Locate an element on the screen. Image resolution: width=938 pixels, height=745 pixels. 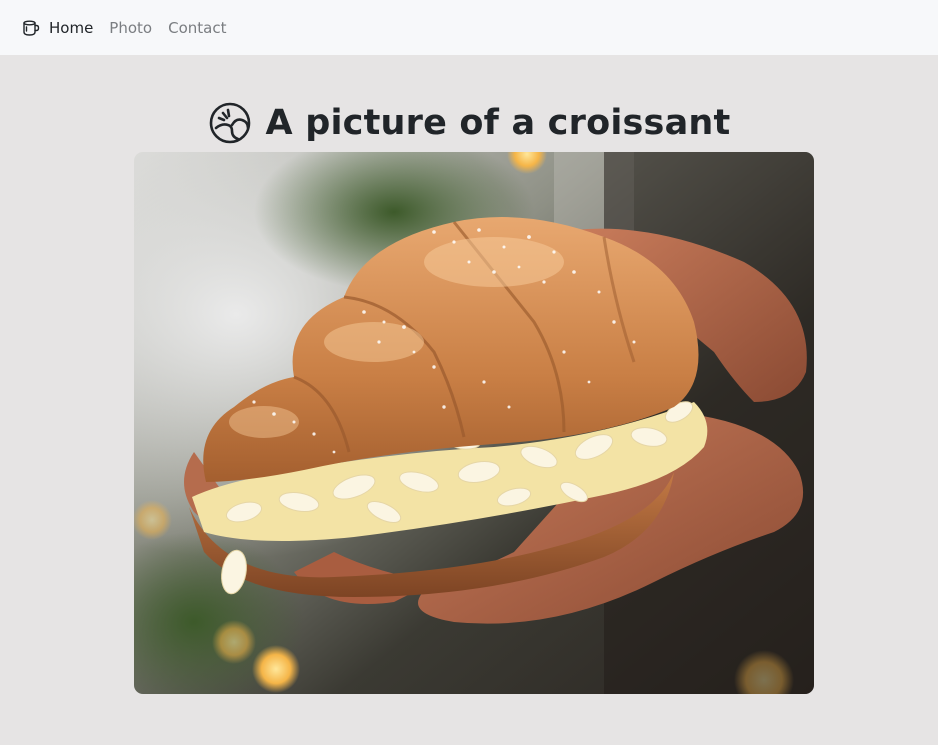
page-header: A picture of a croissant is located at coordinates (469, 123).